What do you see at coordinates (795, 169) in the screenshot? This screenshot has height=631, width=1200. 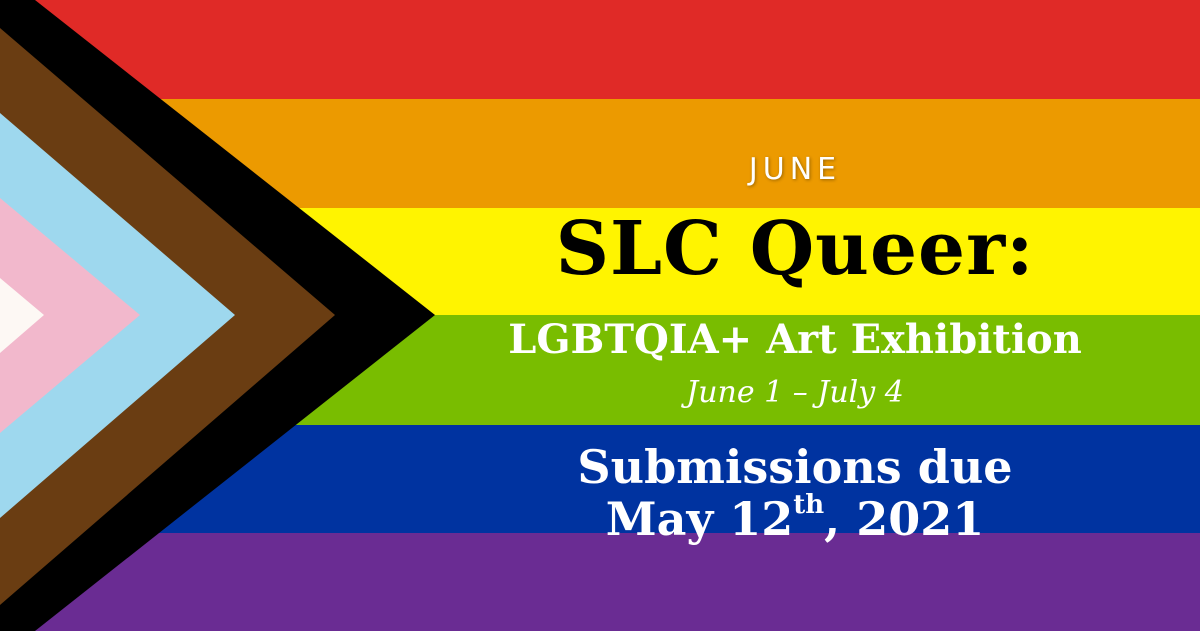 I see `month-label: JUNE` at bounding box center [795, 169].